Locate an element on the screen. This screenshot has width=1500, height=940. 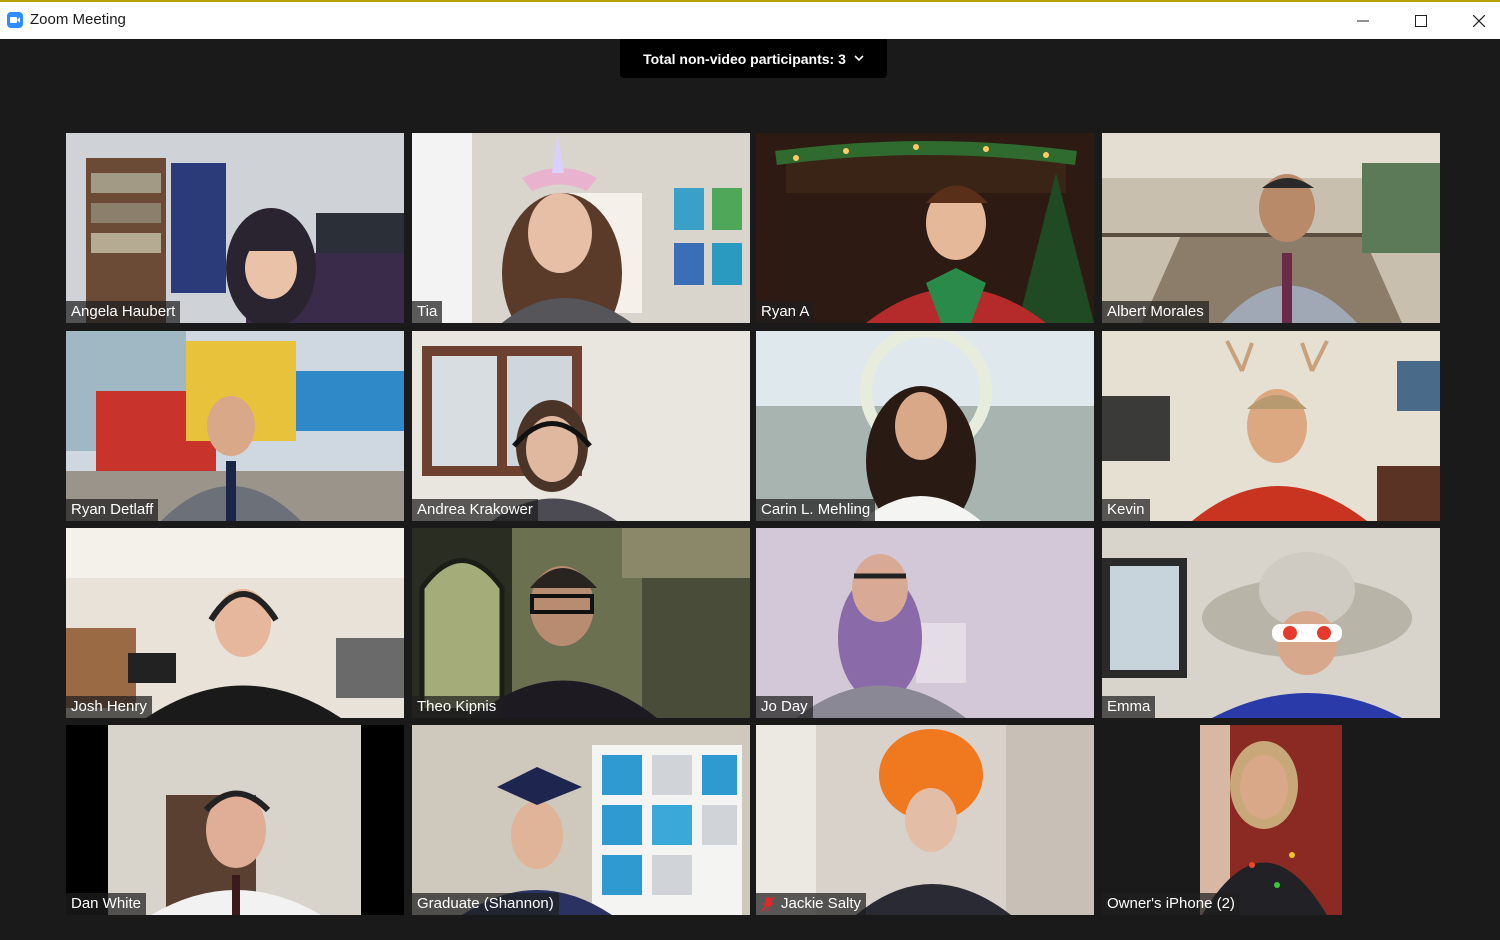
participant-tile: Kevin is located at coordinates (1271, 426).